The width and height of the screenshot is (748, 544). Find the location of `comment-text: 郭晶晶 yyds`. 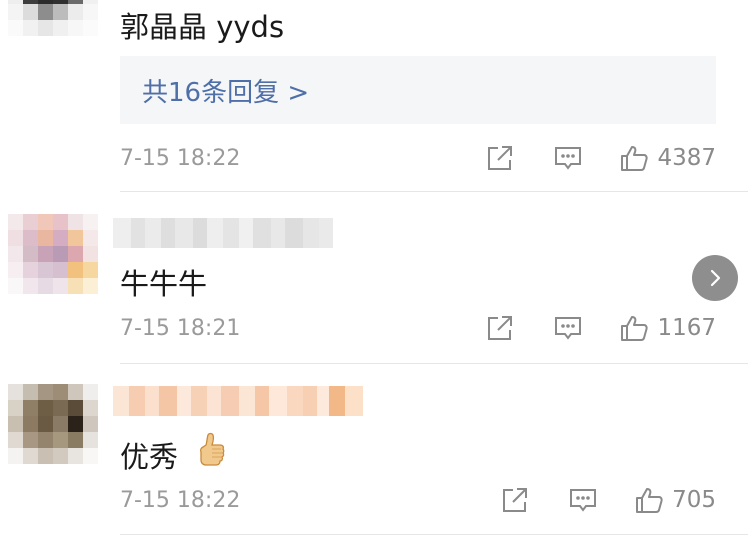

comment-text: 郭晶晶 yyds is located at coordinates (202, 27).